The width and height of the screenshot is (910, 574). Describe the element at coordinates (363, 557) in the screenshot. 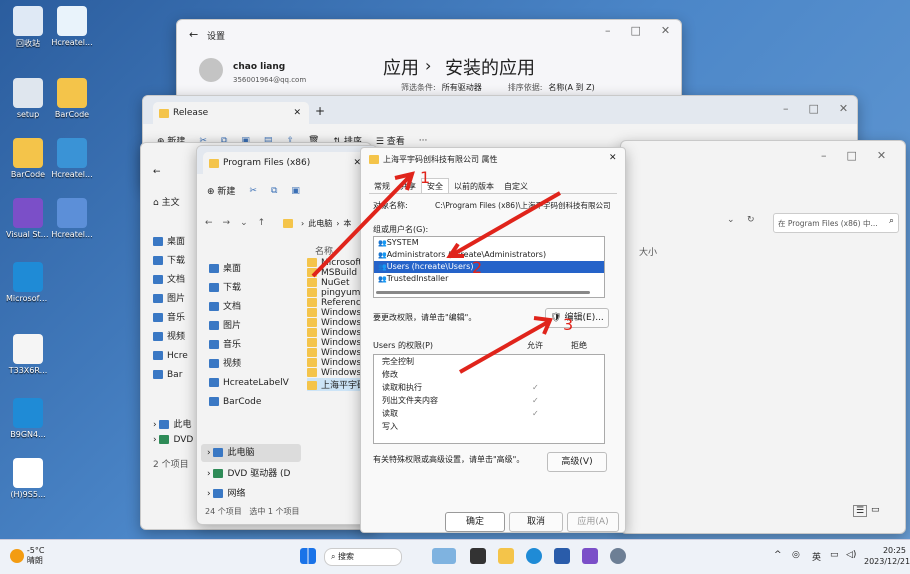

I see `taskbar-search: ⌕ 搜索` at that location.